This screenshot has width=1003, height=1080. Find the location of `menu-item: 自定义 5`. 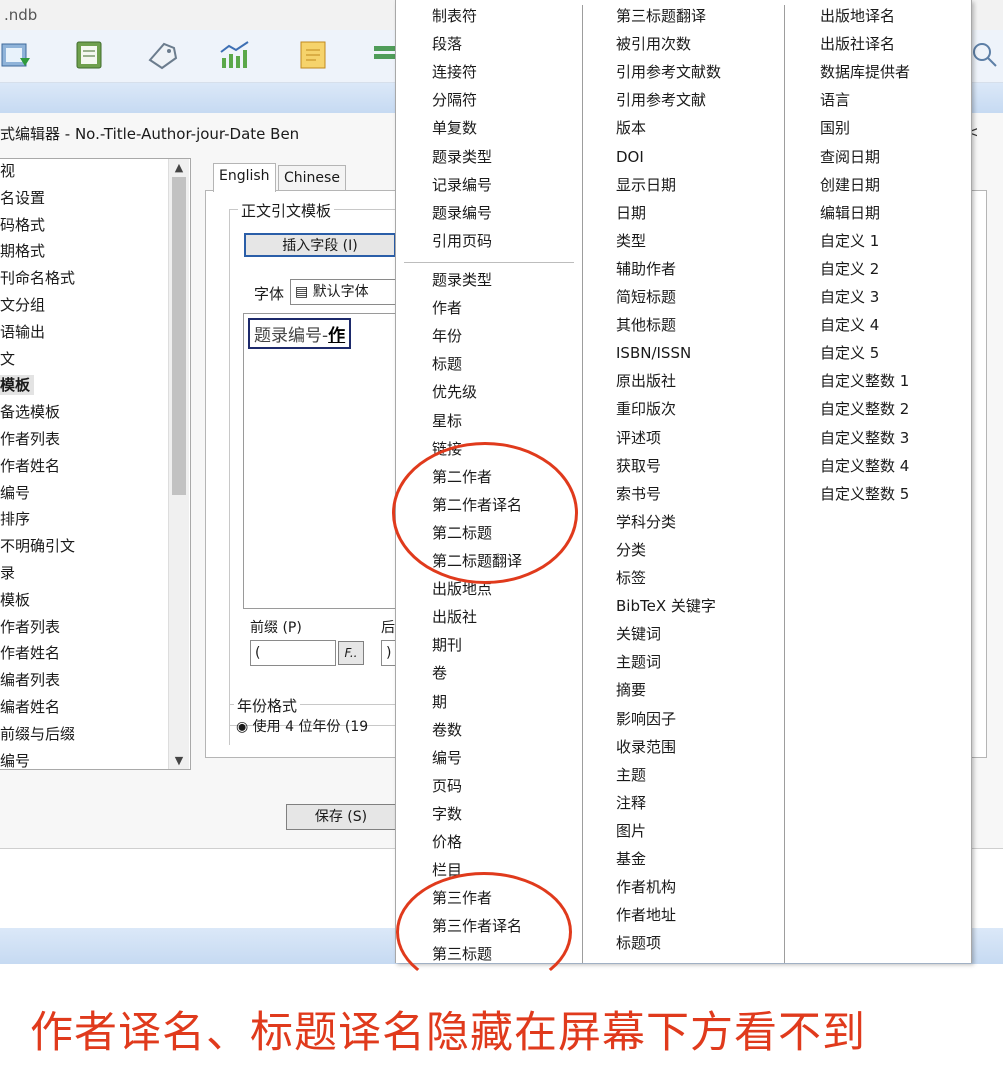

menu-item: 自定义 5 is located at coordinates (849, 353).